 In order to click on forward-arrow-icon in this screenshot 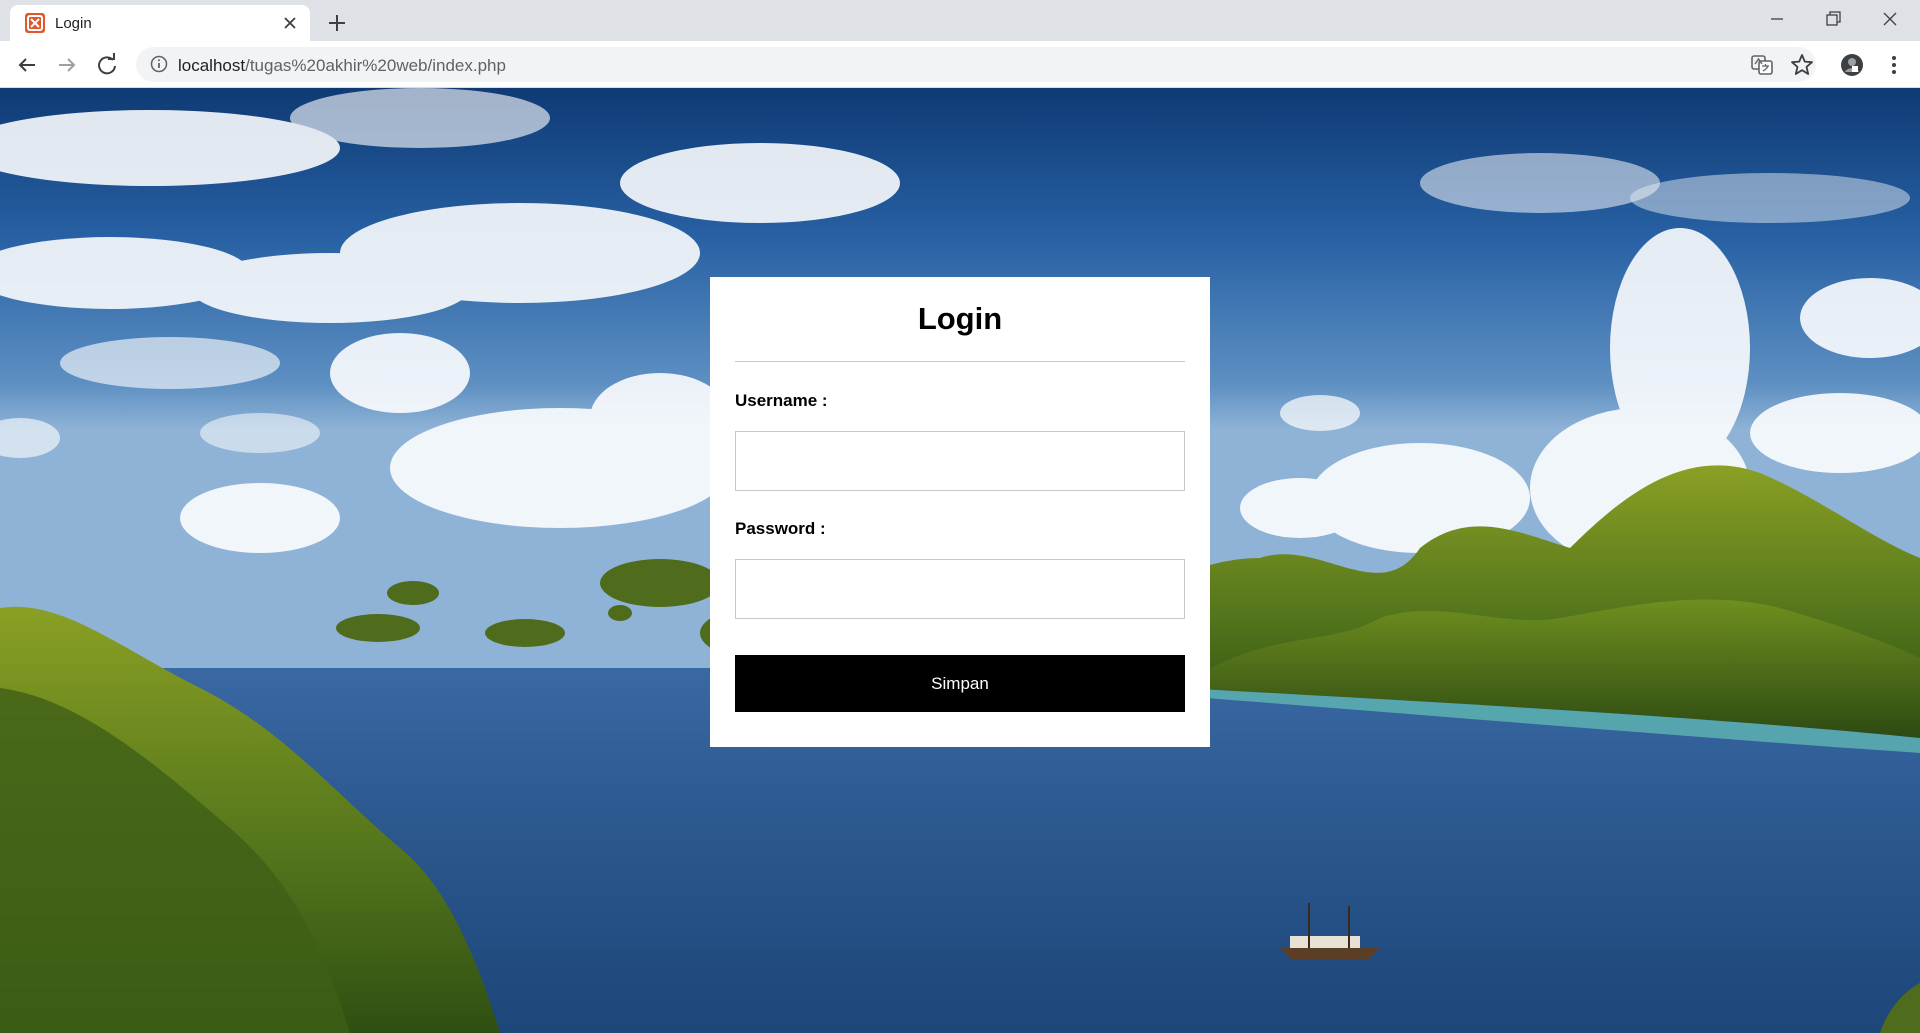, I will do `click(67, 65)`.